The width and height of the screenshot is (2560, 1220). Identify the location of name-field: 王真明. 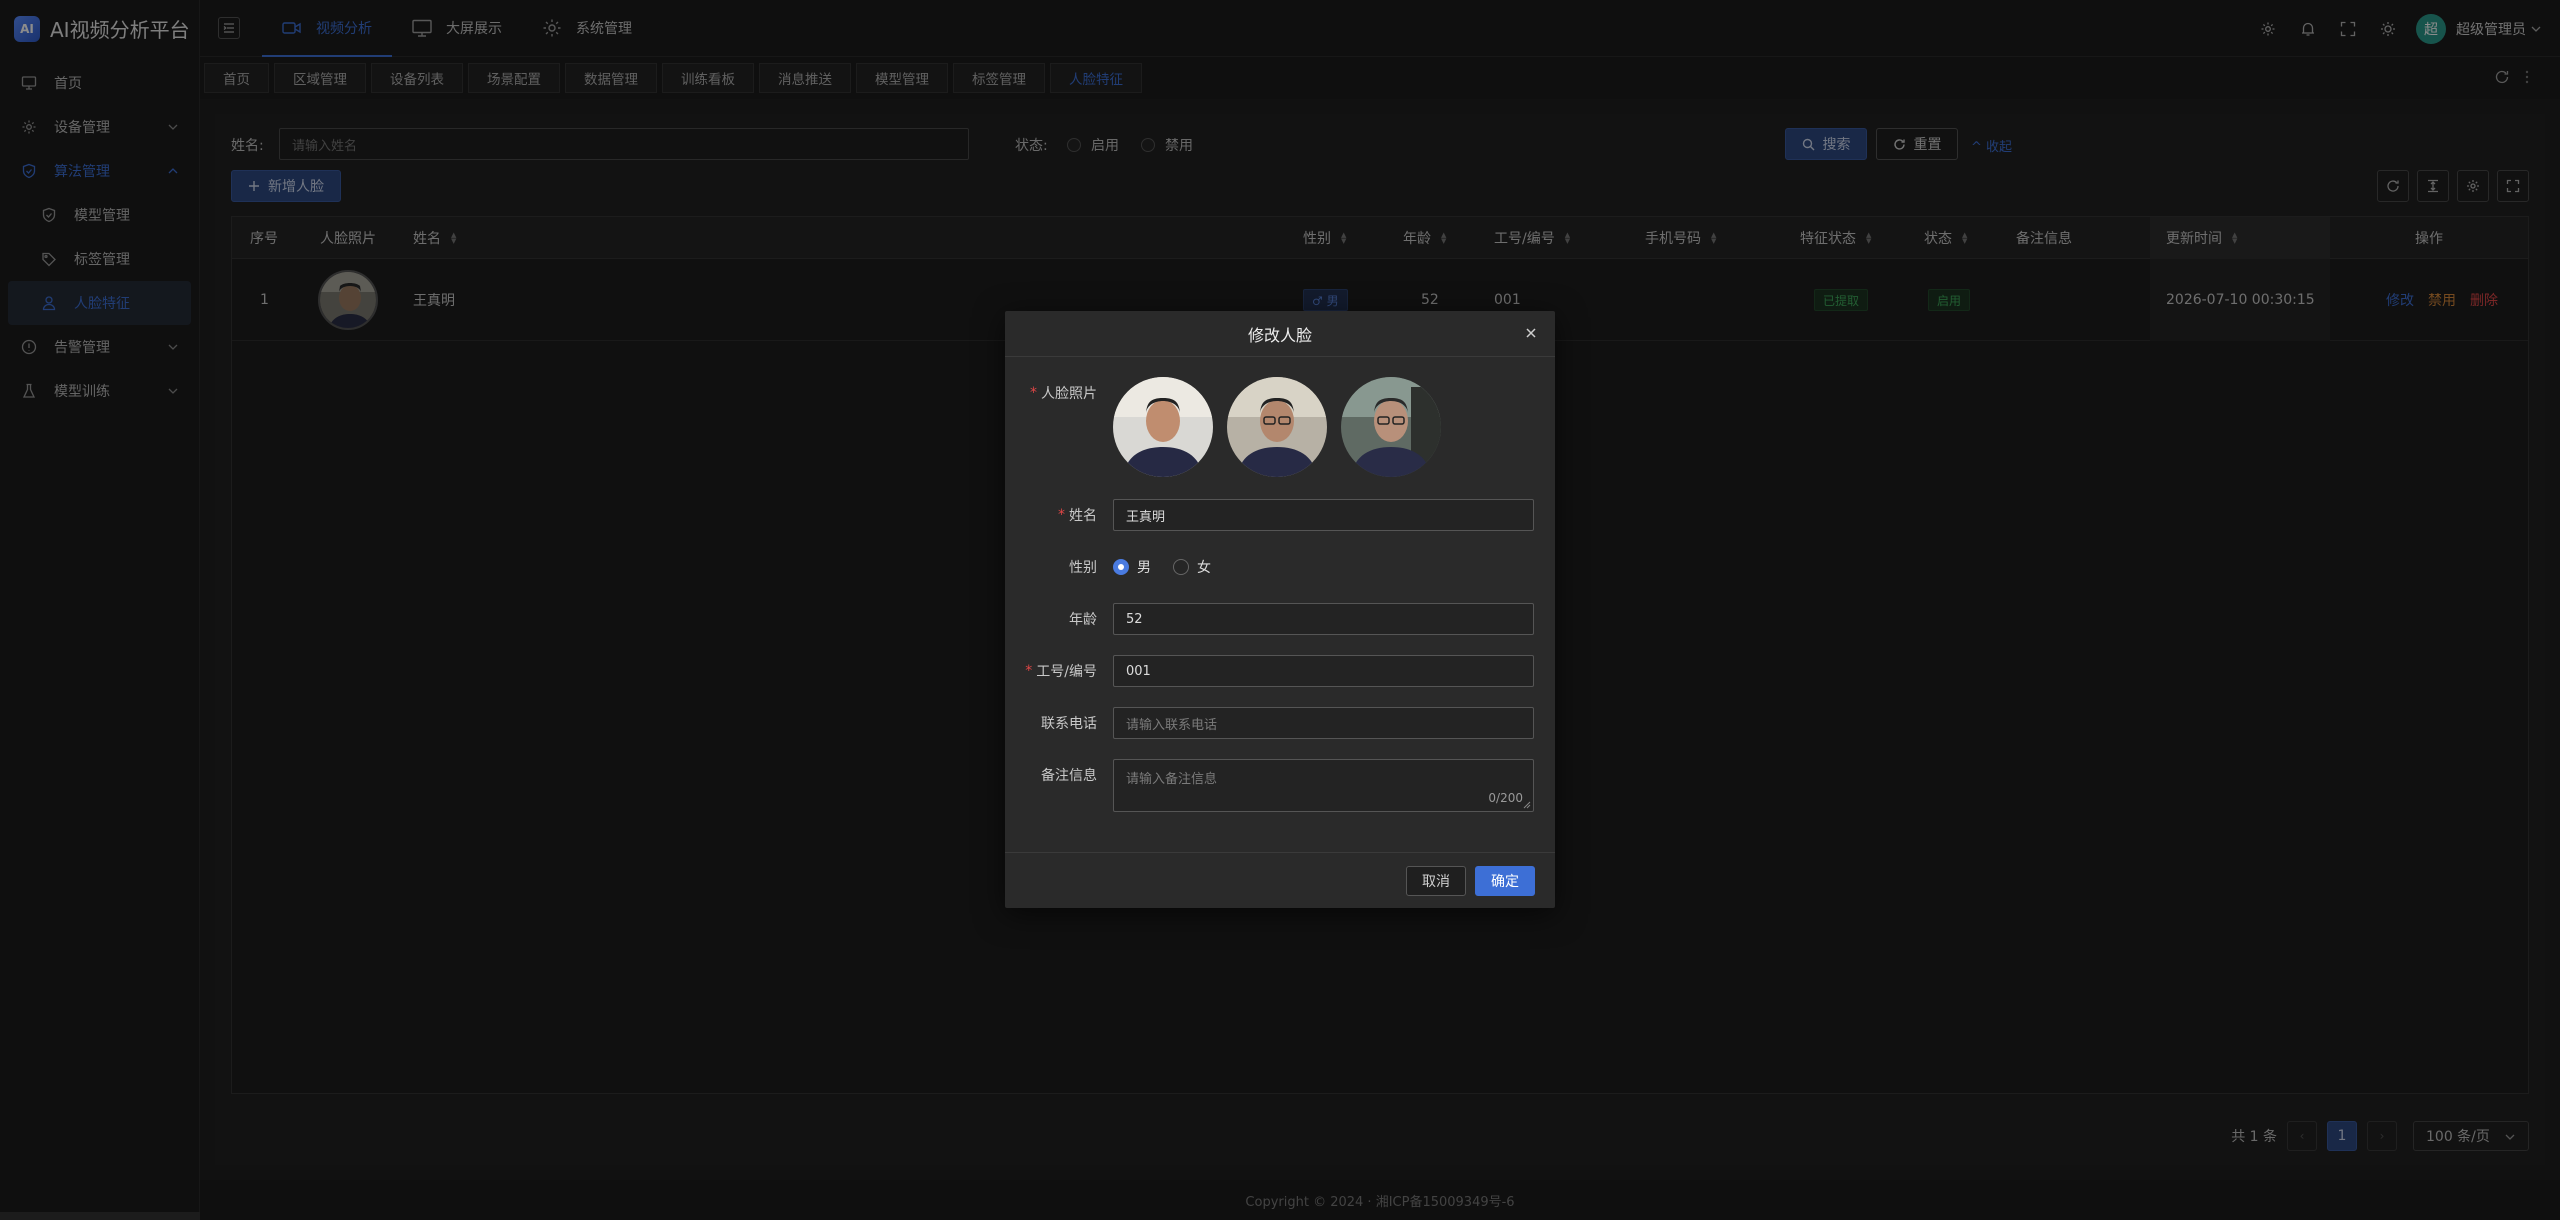
(1323, 515).